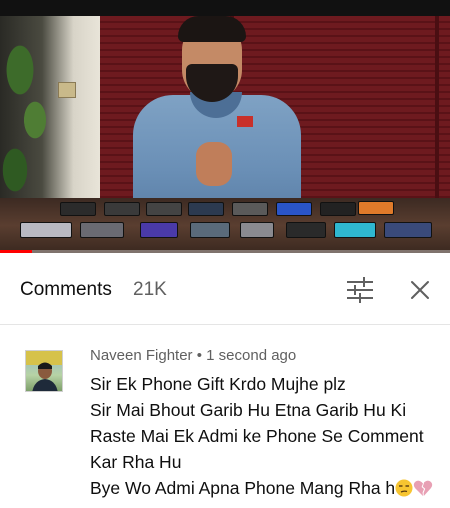  I want to click on comment-line: Raste Mai Ek Admi ke Phone Se Comment, so click(257, 436).